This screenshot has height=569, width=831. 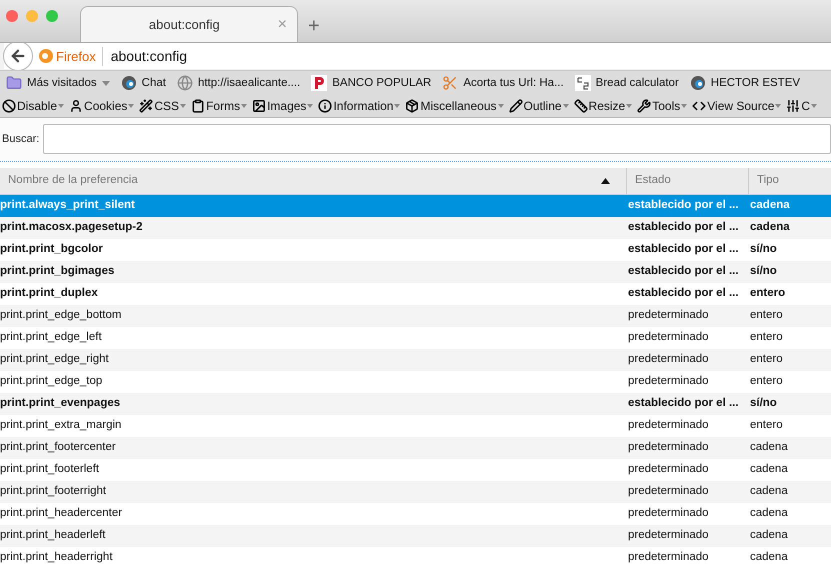 I want to click on preference-name: print.print_duplex, so click(x=49, y=294).